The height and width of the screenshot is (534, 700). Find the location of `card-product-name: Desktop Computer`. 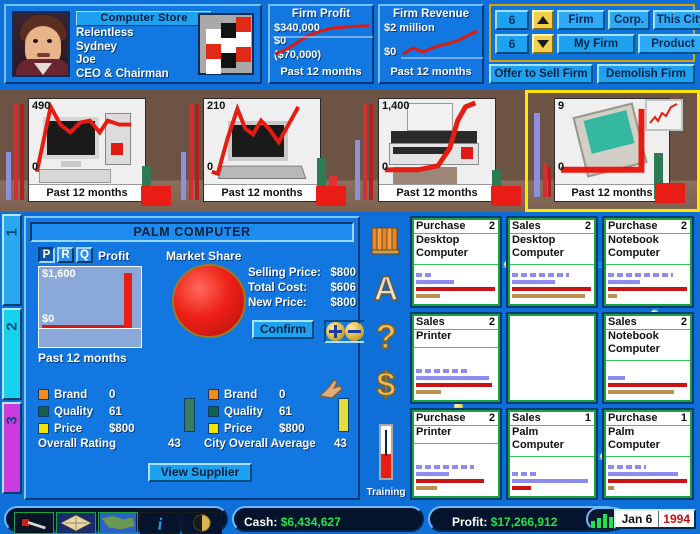

card-product-name: Desktop Computer is located at coordinates (442, 246).